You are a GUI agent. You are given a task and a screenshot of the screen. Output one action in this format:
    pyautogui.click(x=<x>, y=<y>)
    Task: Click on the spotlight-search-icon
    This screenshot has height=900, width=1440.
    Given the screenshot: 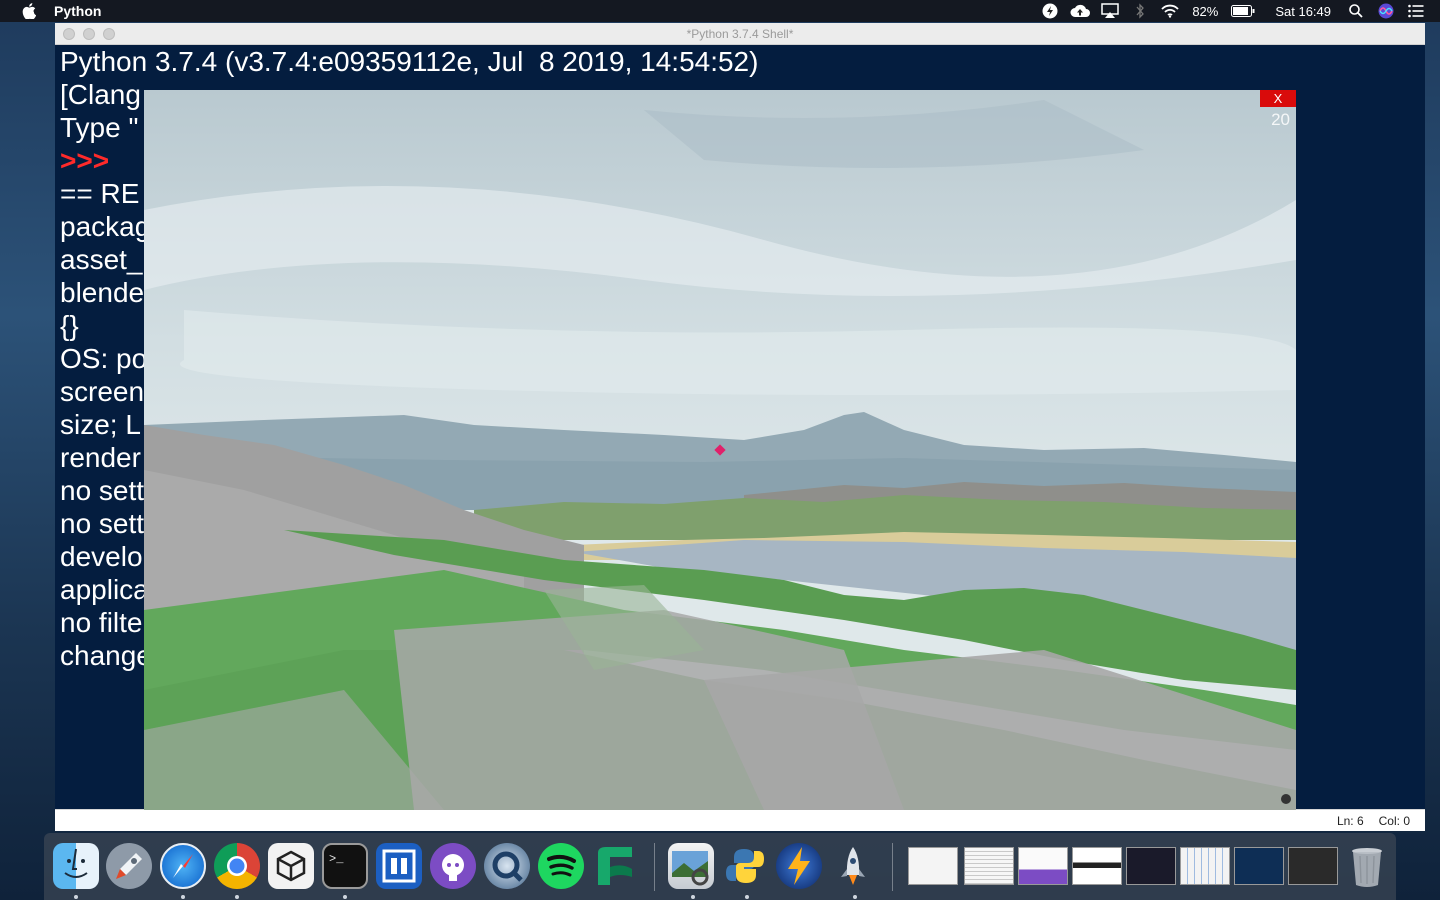 What is the action you would take?
    pyautogui.click(x=1356, y=11)
    